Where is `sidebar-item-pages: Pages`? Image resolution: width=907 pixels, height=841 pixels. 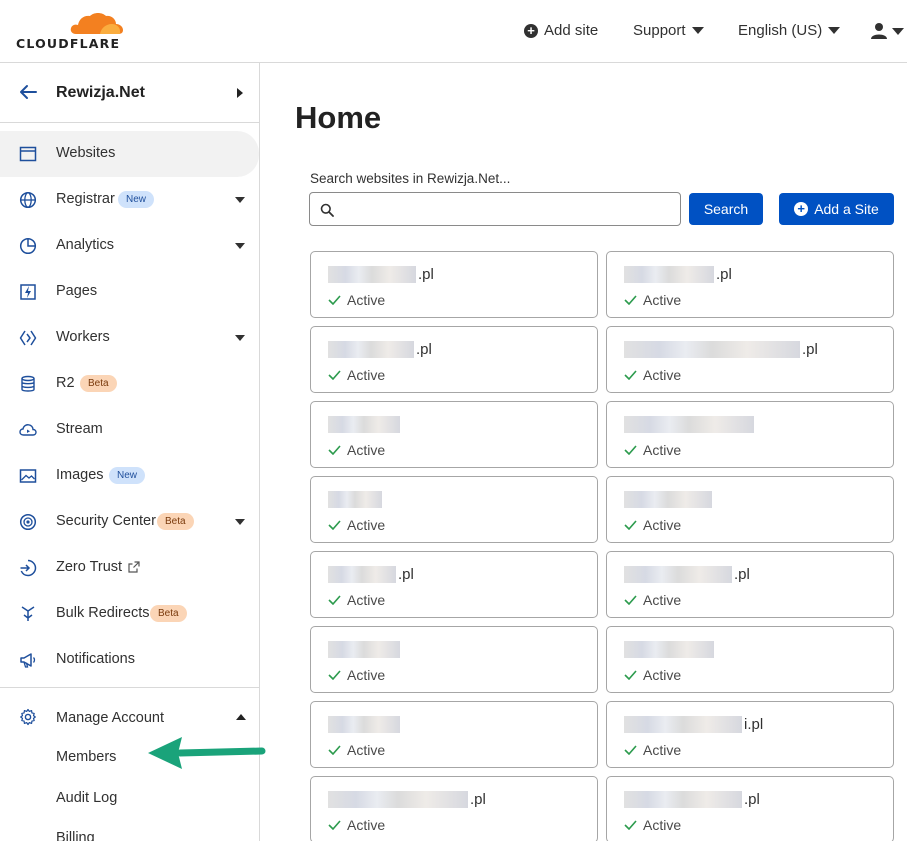 sidebar-item-pages: Pages is located at coordinates (129, 292).